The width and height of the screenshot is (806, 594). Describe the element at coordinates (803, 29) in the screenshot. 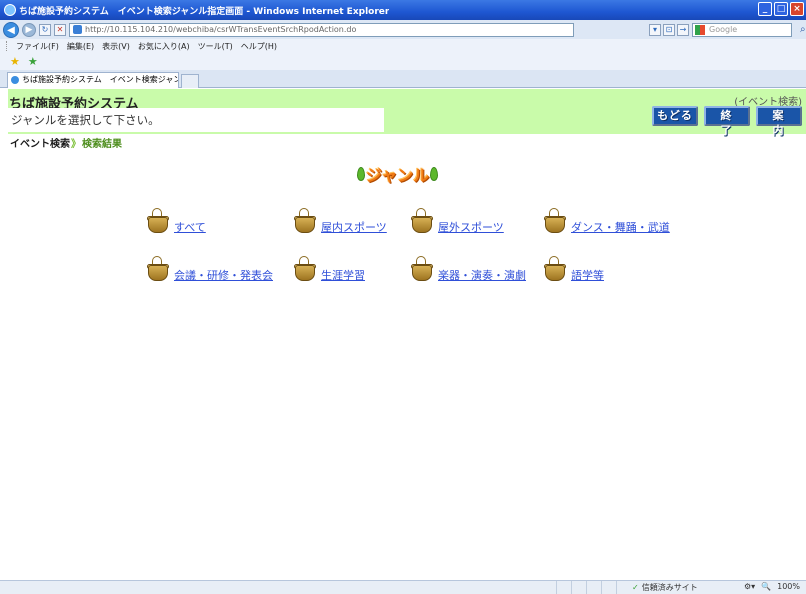

I see `search-icon: ⌕` at that location.